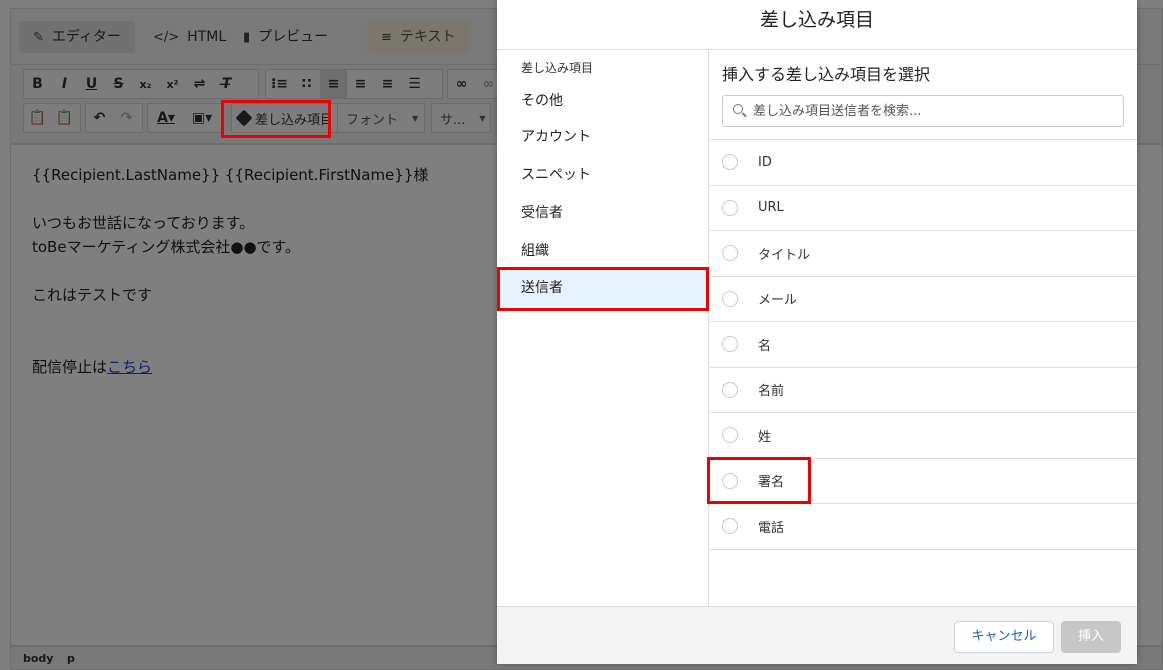 The image size is (1163, 670). Describe the element at coordinates (923, 436) in the screenshot. I see `field-option-last-name: 姓` at that location.